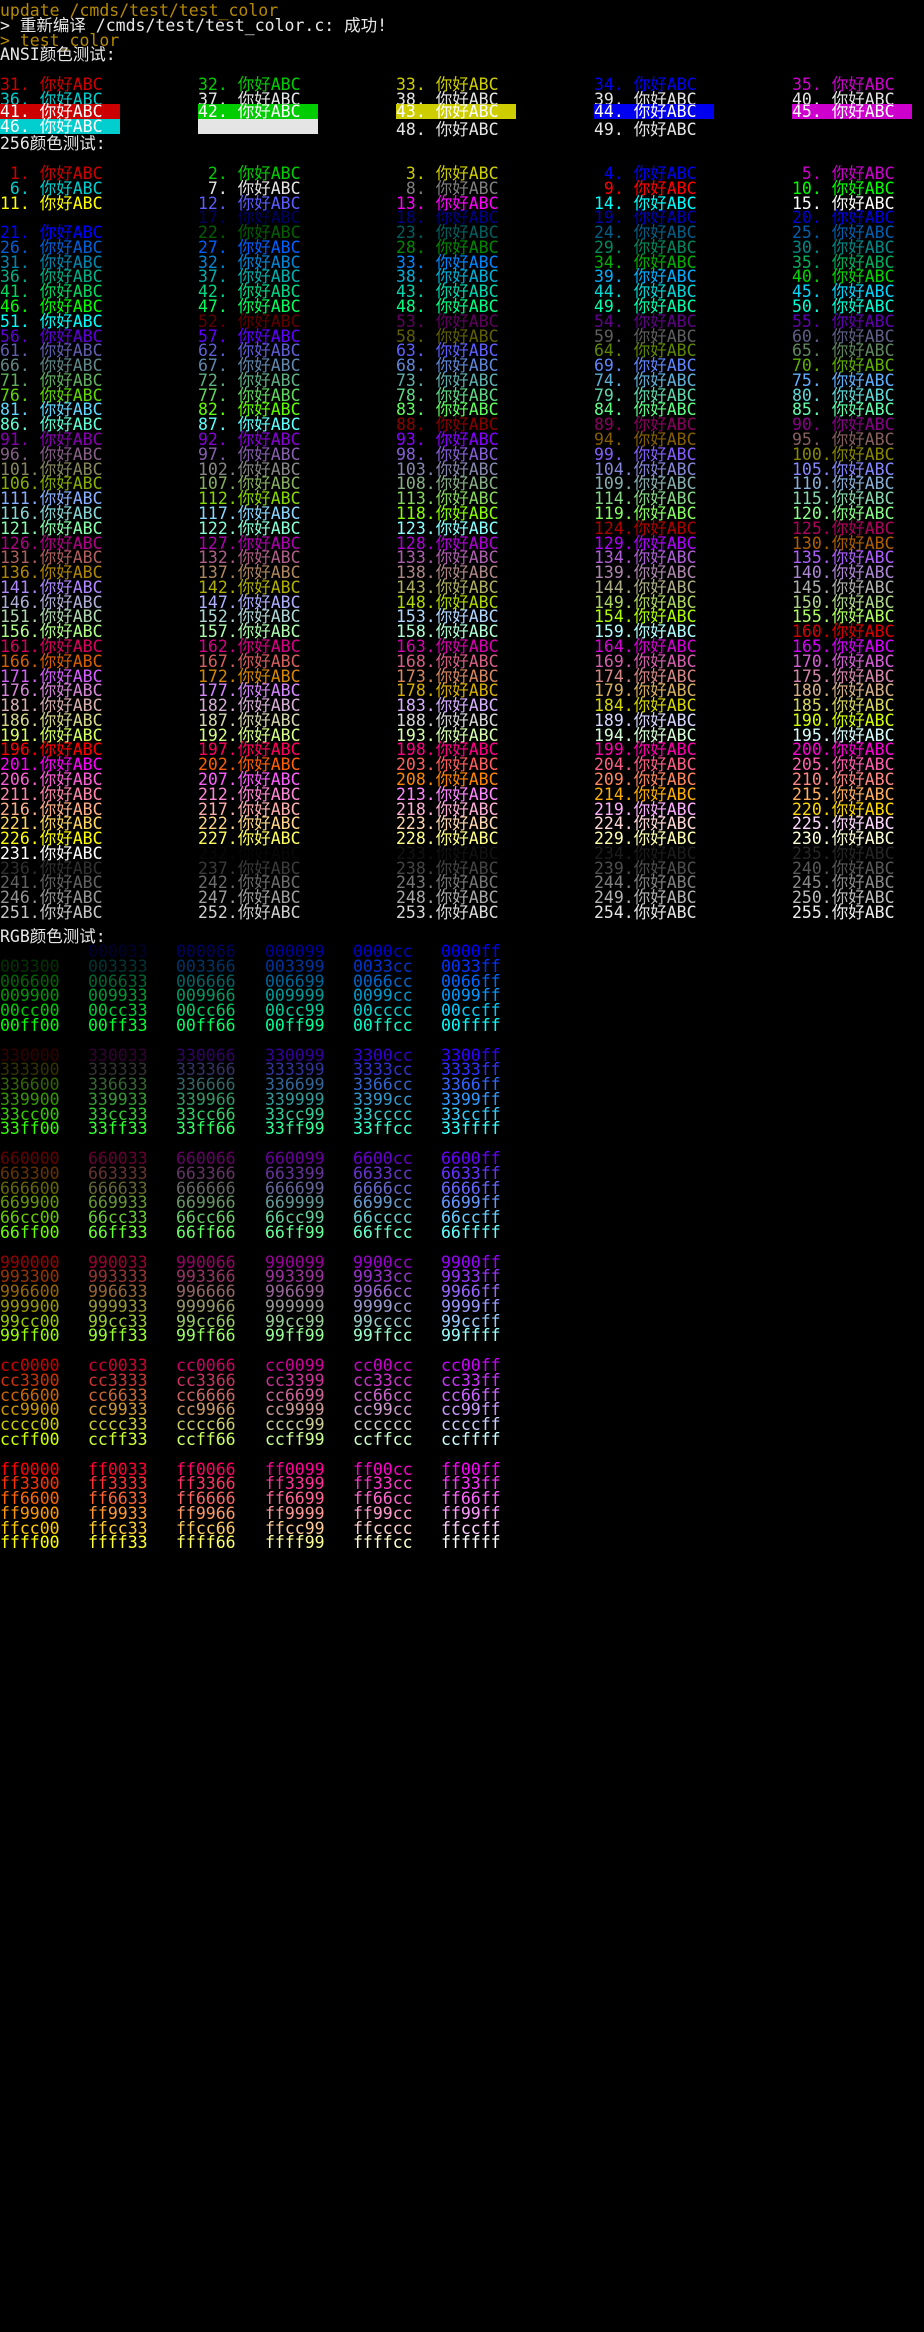  Describe the element at coordinates (471, 1543) in the screenshot. I see `rgb-sample-ffffff: ffffff` at that location.